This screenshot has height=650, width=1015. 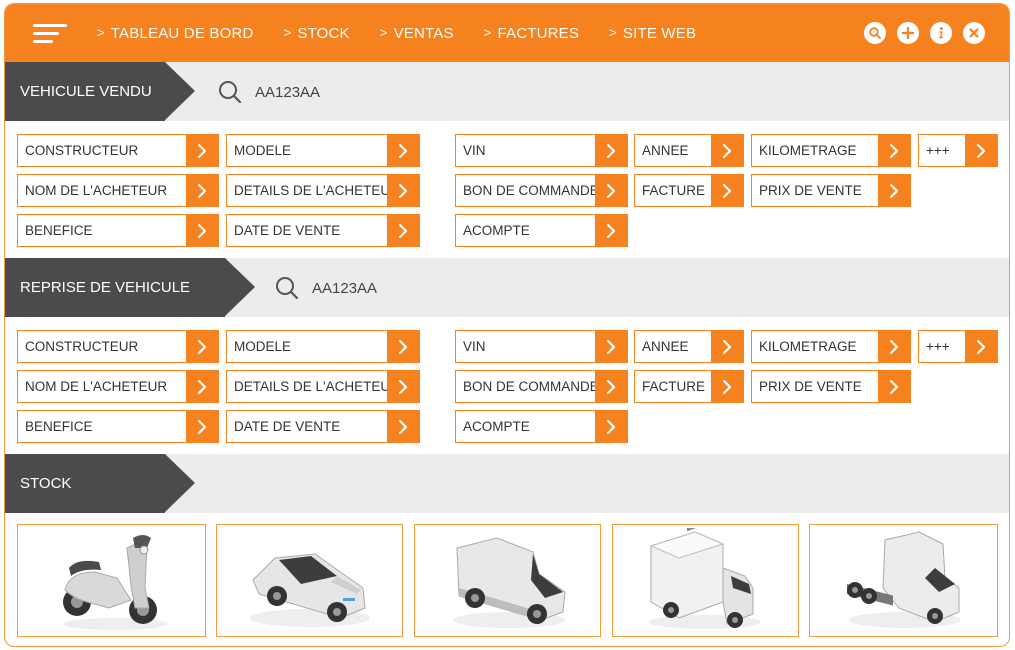 What do you see at coordinates (175, 33) in the screenshot?
I see `nav-item-dashboard: > TABLEAU DE BORD` at bounding box center [175, 33].